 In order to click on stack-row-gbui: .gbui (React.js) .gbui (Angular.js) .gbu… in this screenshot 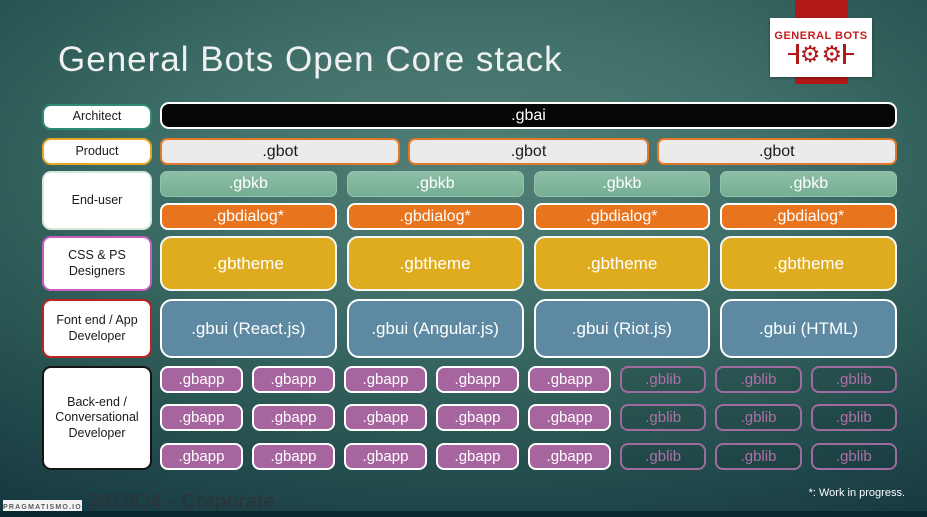, I will do `click(528, 328)`.